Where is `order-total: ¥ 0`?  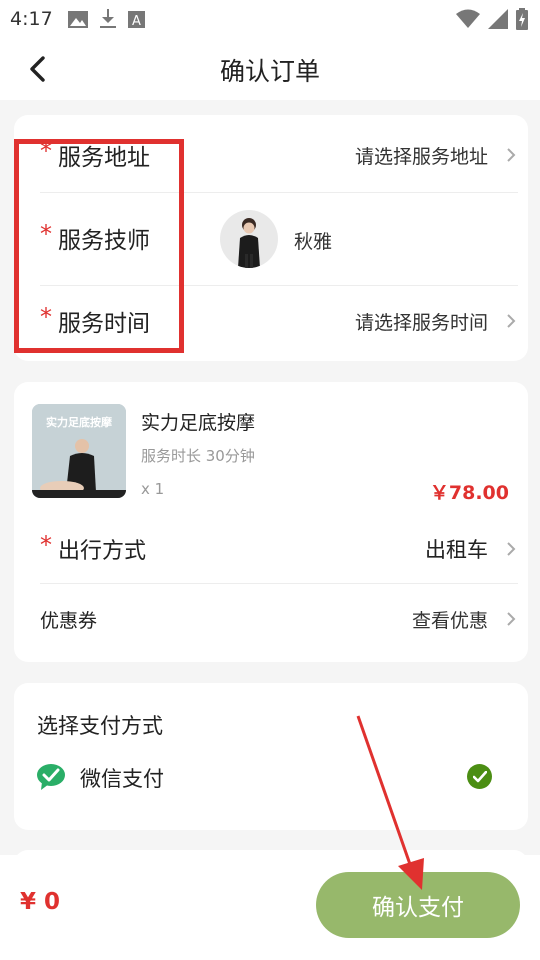
order-total: ¥ 0 is located at coordinates (40, 902).